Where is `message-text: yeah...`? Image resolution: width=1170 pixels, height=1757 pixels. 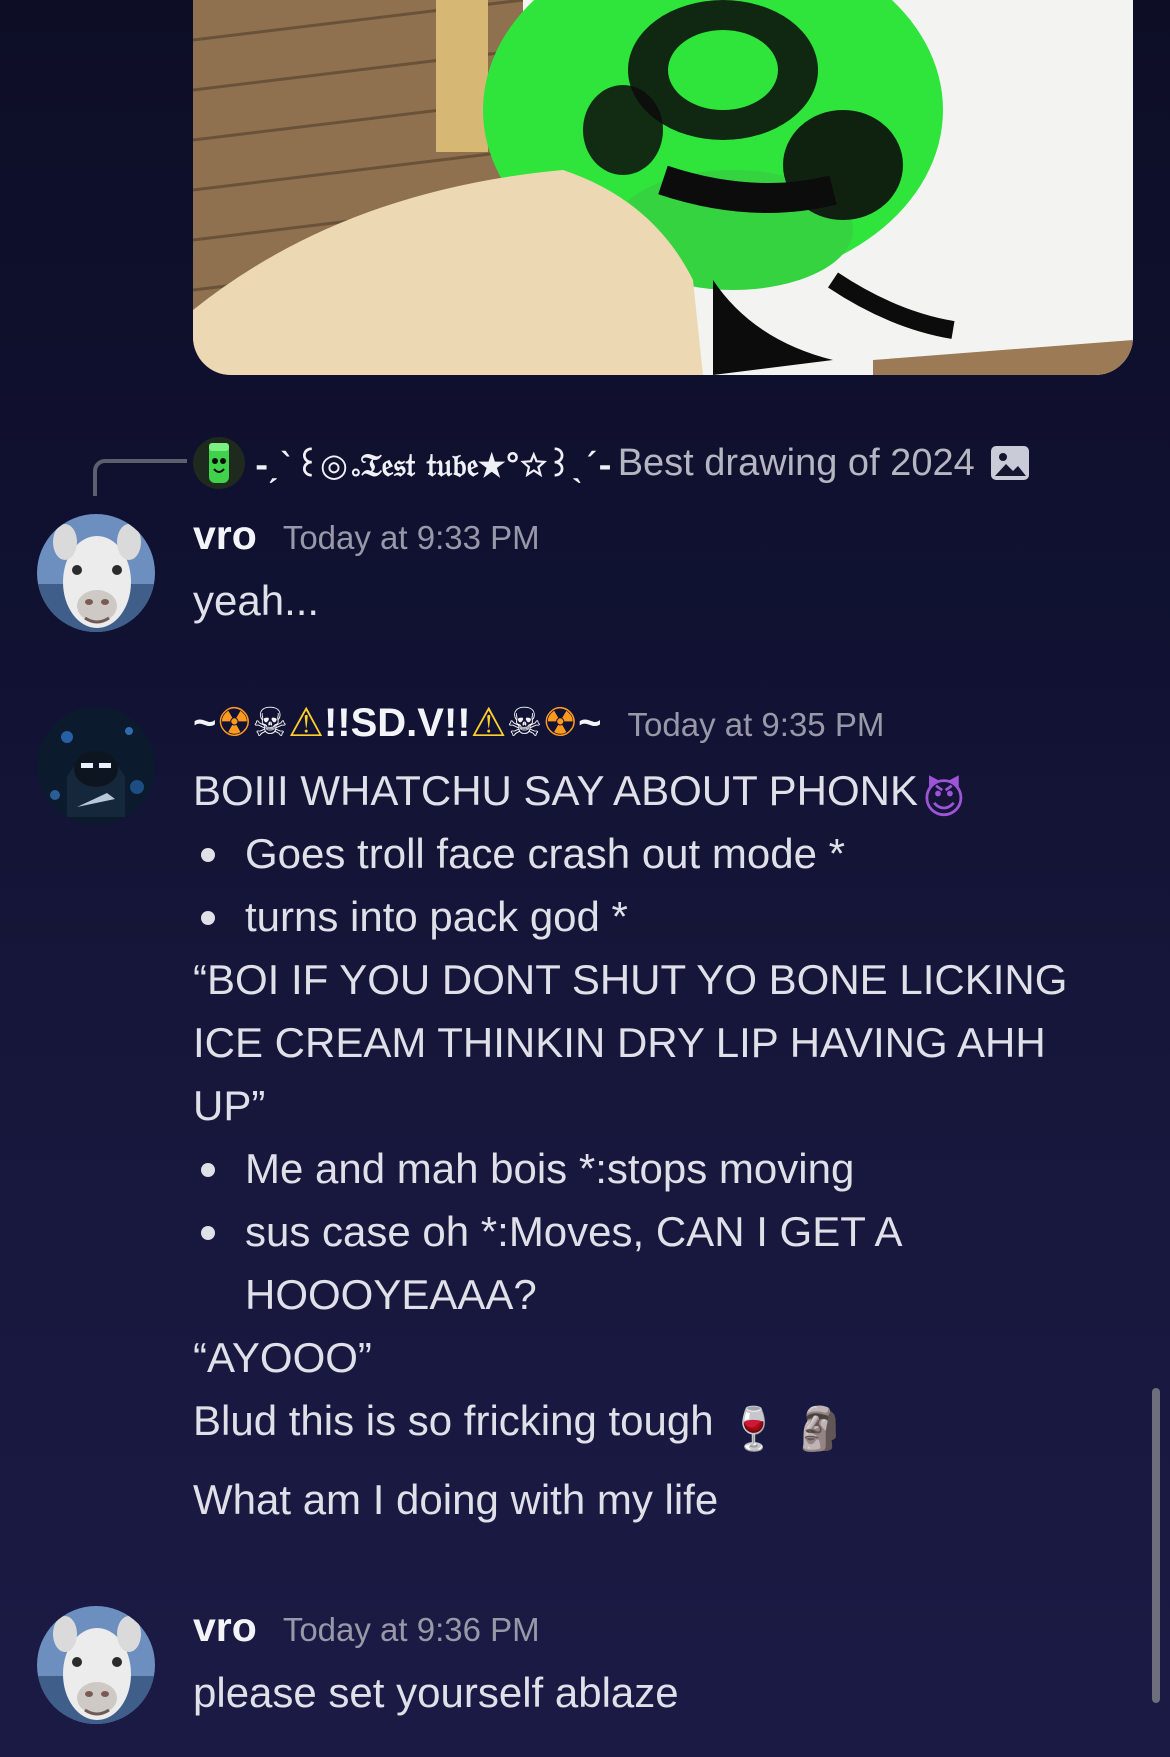 message-text: yeah... is located at coordinates (256, 600).